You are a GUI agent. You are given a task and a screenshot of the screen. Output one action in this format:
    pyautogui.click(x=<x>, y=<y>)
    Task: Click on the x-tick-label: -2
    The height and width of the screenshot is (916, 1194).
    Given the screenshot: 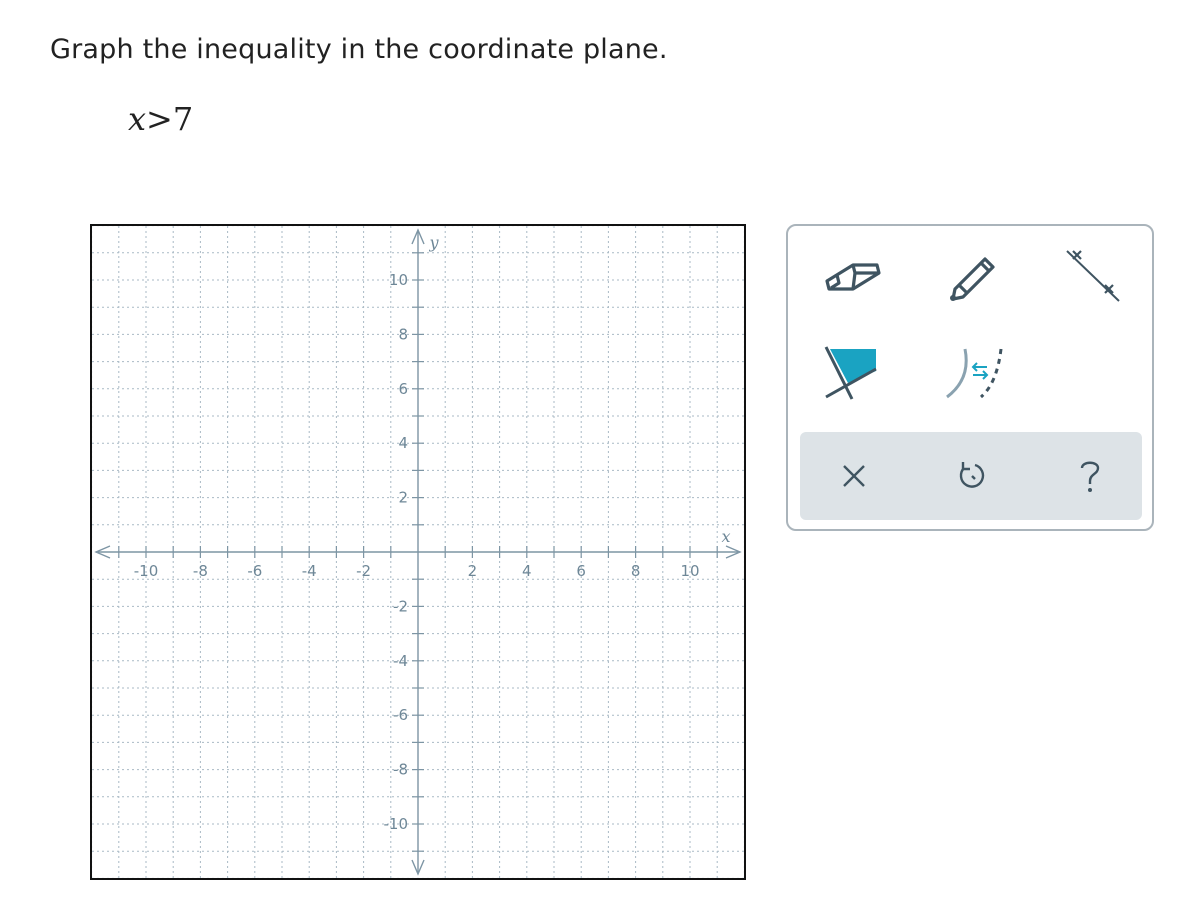 What is the action you would take?
    pyautogui.click(x=363, y=571)
    